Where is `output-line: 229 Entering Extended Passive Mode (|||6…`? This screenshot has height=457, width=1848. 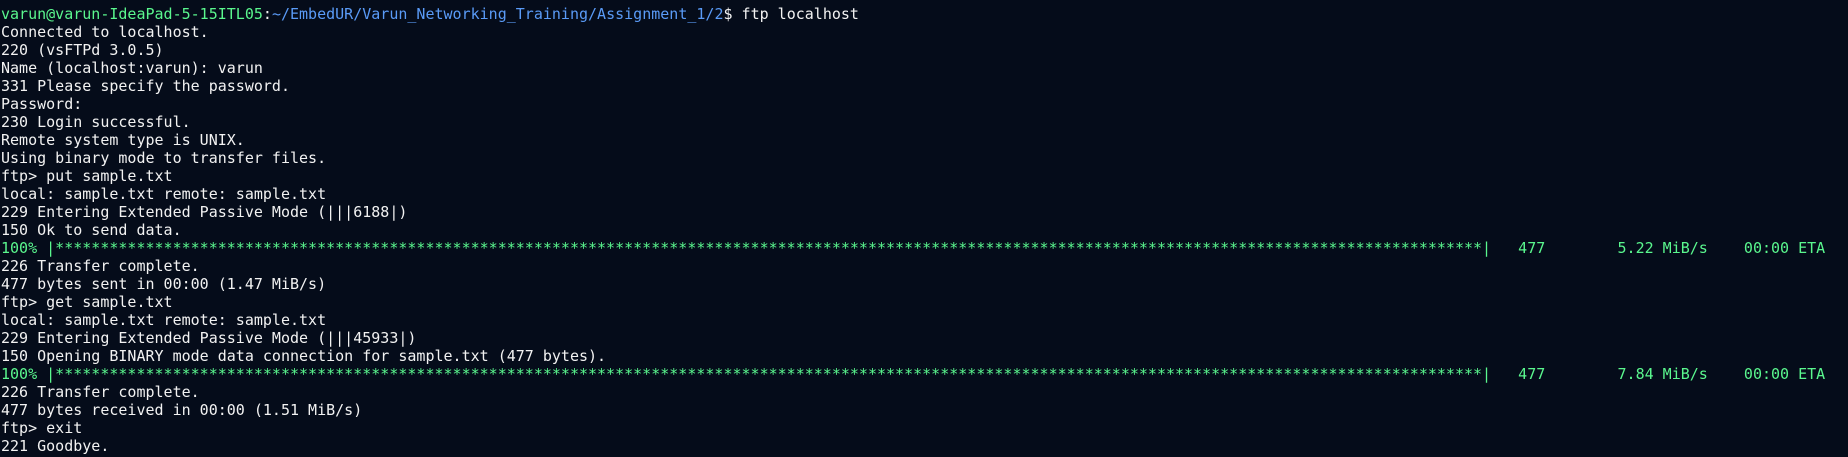
output-line: 229 Entering Extended Passive Mode (|||6… is located at coordinates (204, 212).